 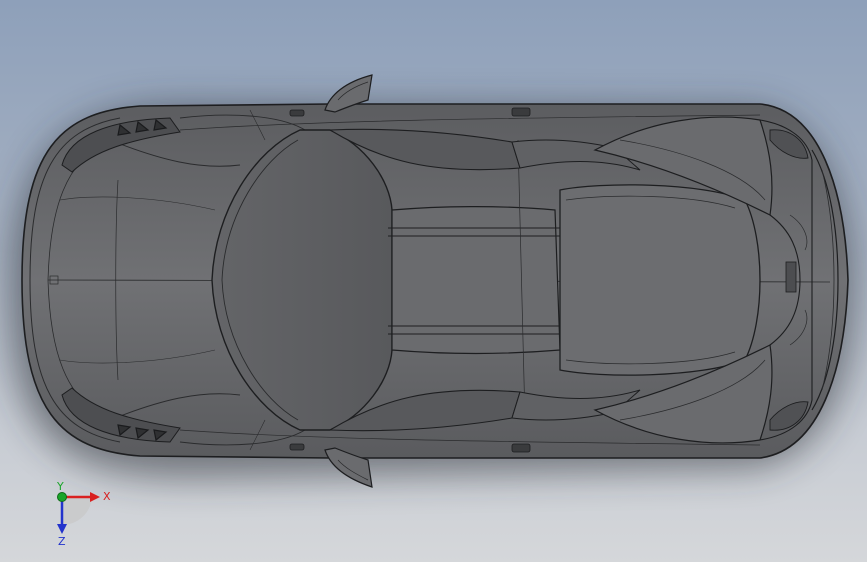 I want to click on triad-y-axis, so click(x=62, y=497).